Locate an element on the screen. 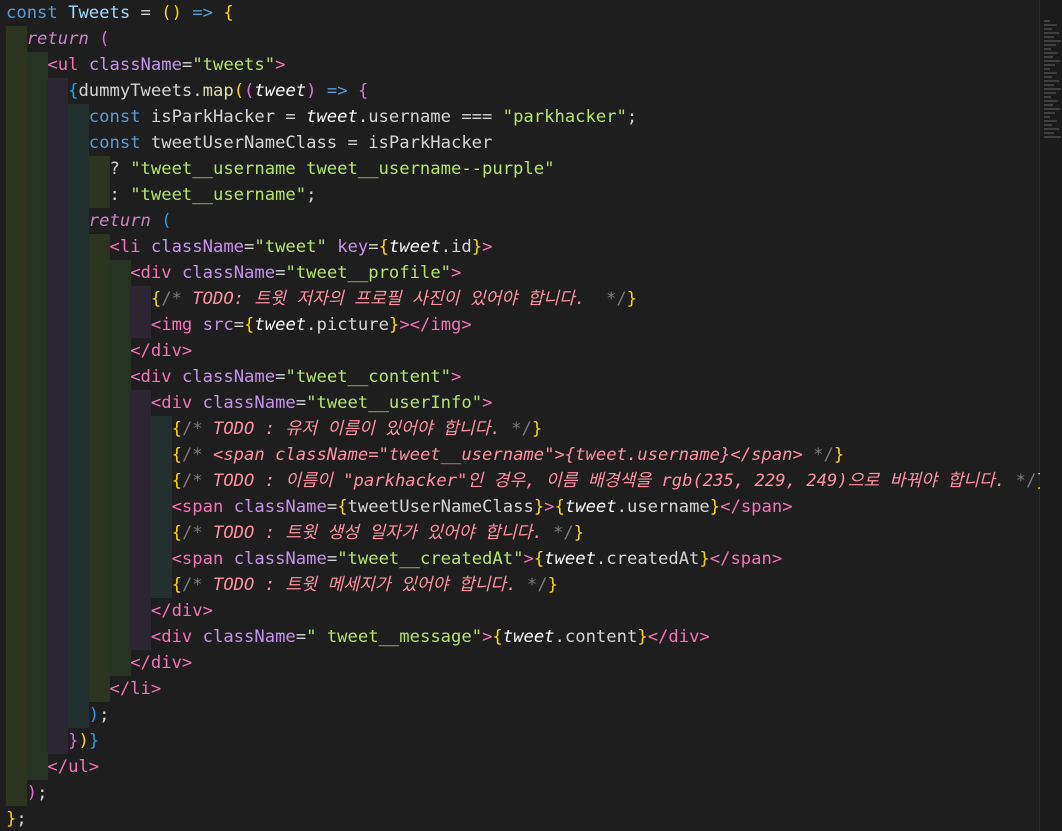 This screenshot has width=1062, height=831. code-line: </ul> is located at coordinates (520, 767).